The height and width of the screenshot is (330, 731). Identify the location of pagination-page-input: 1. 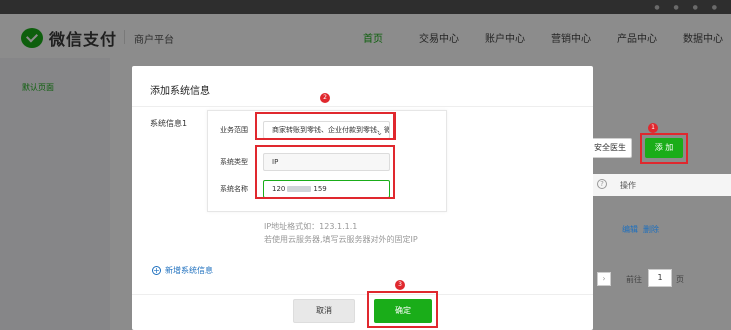
(660, 278).